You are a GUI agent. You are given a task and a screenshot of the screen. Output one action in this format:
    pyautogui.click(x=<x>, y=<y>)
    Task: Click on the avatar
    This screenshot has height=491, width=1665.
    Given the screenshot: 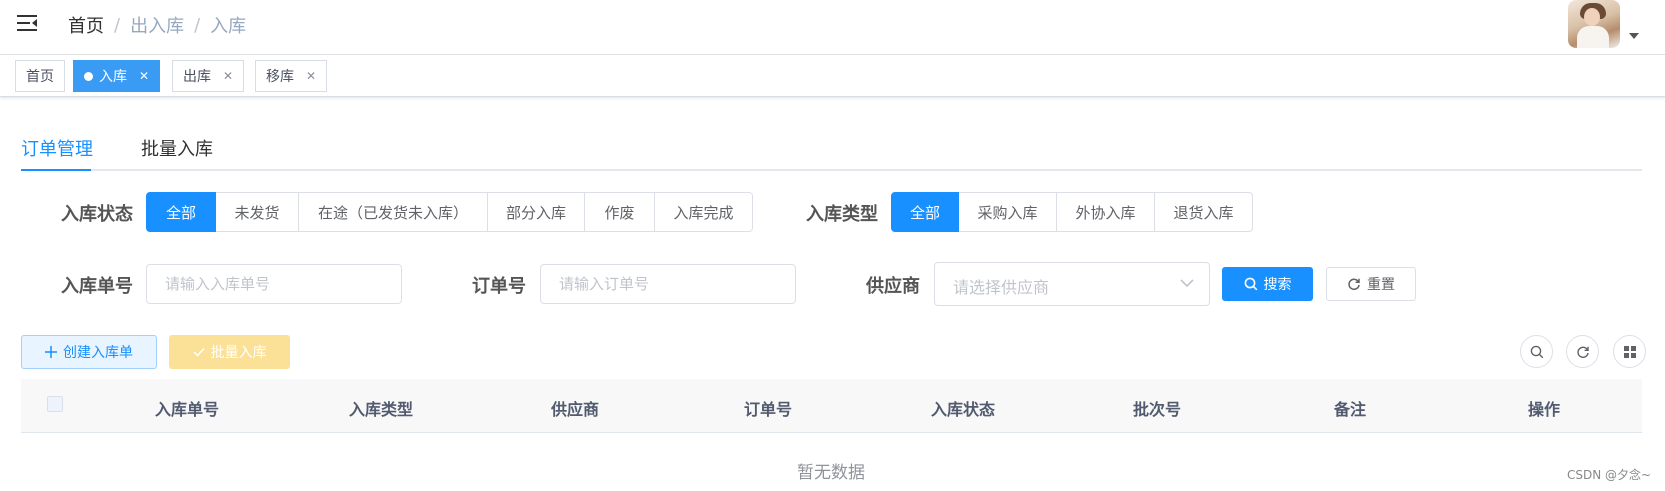 What is the action you would take?
    pyautogui.click(x=1594, y=24)
    